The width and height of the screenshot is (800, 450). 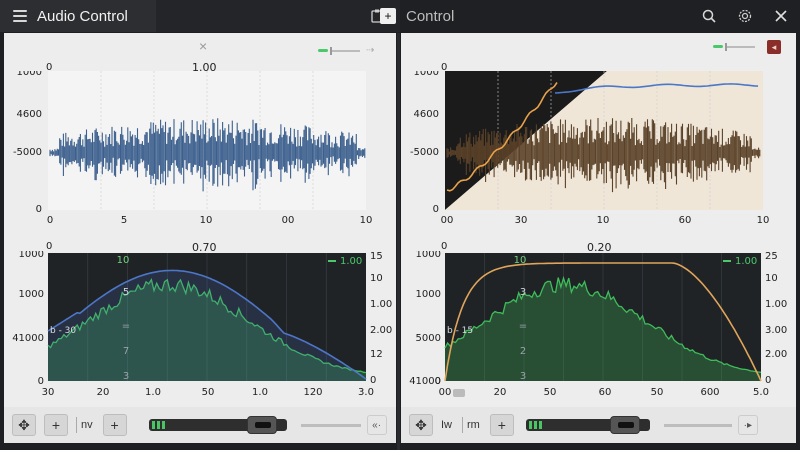 I want to click on menu-icon, so click(x=20, y=16).